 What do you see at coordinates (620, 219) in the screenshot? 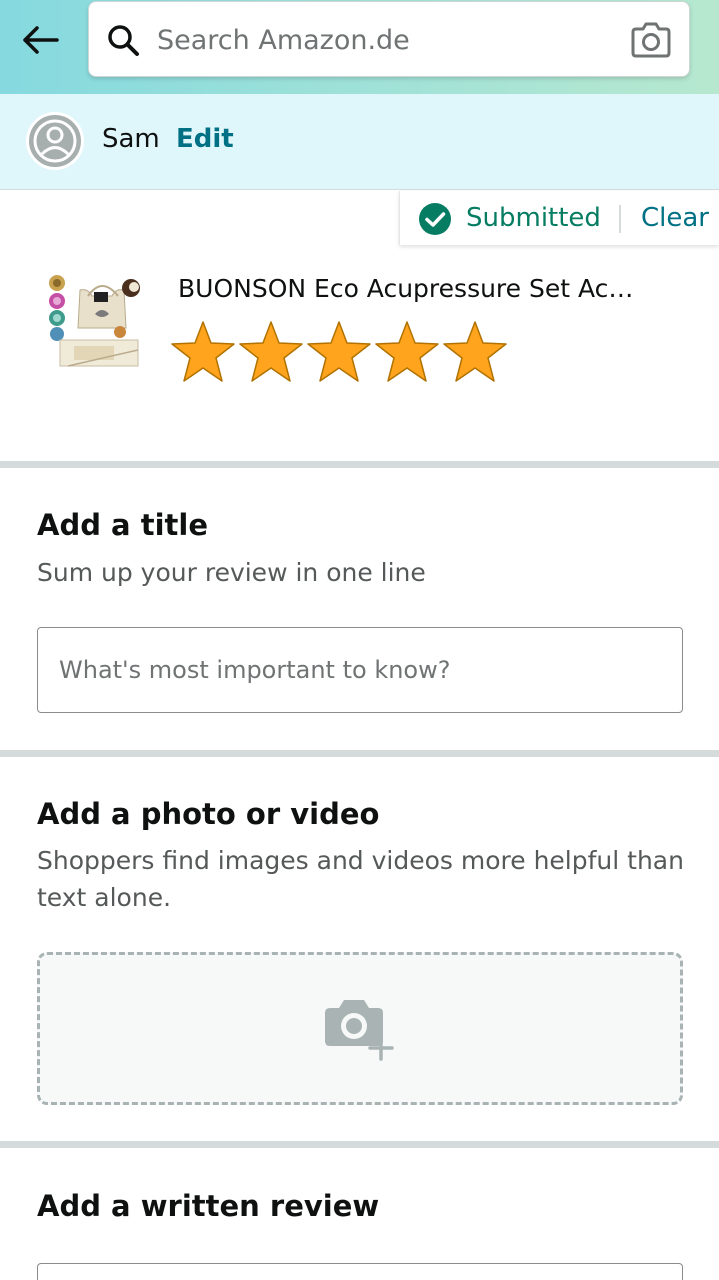
I see `status-divider` at bounding box center [620, 219].